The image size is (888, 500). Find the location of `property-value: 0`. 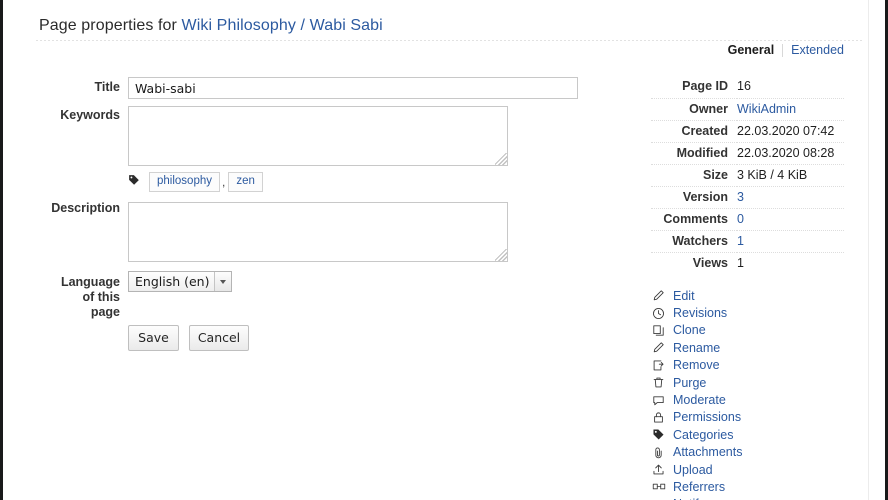

property-value: 0 is located at coordinates (790, 218).